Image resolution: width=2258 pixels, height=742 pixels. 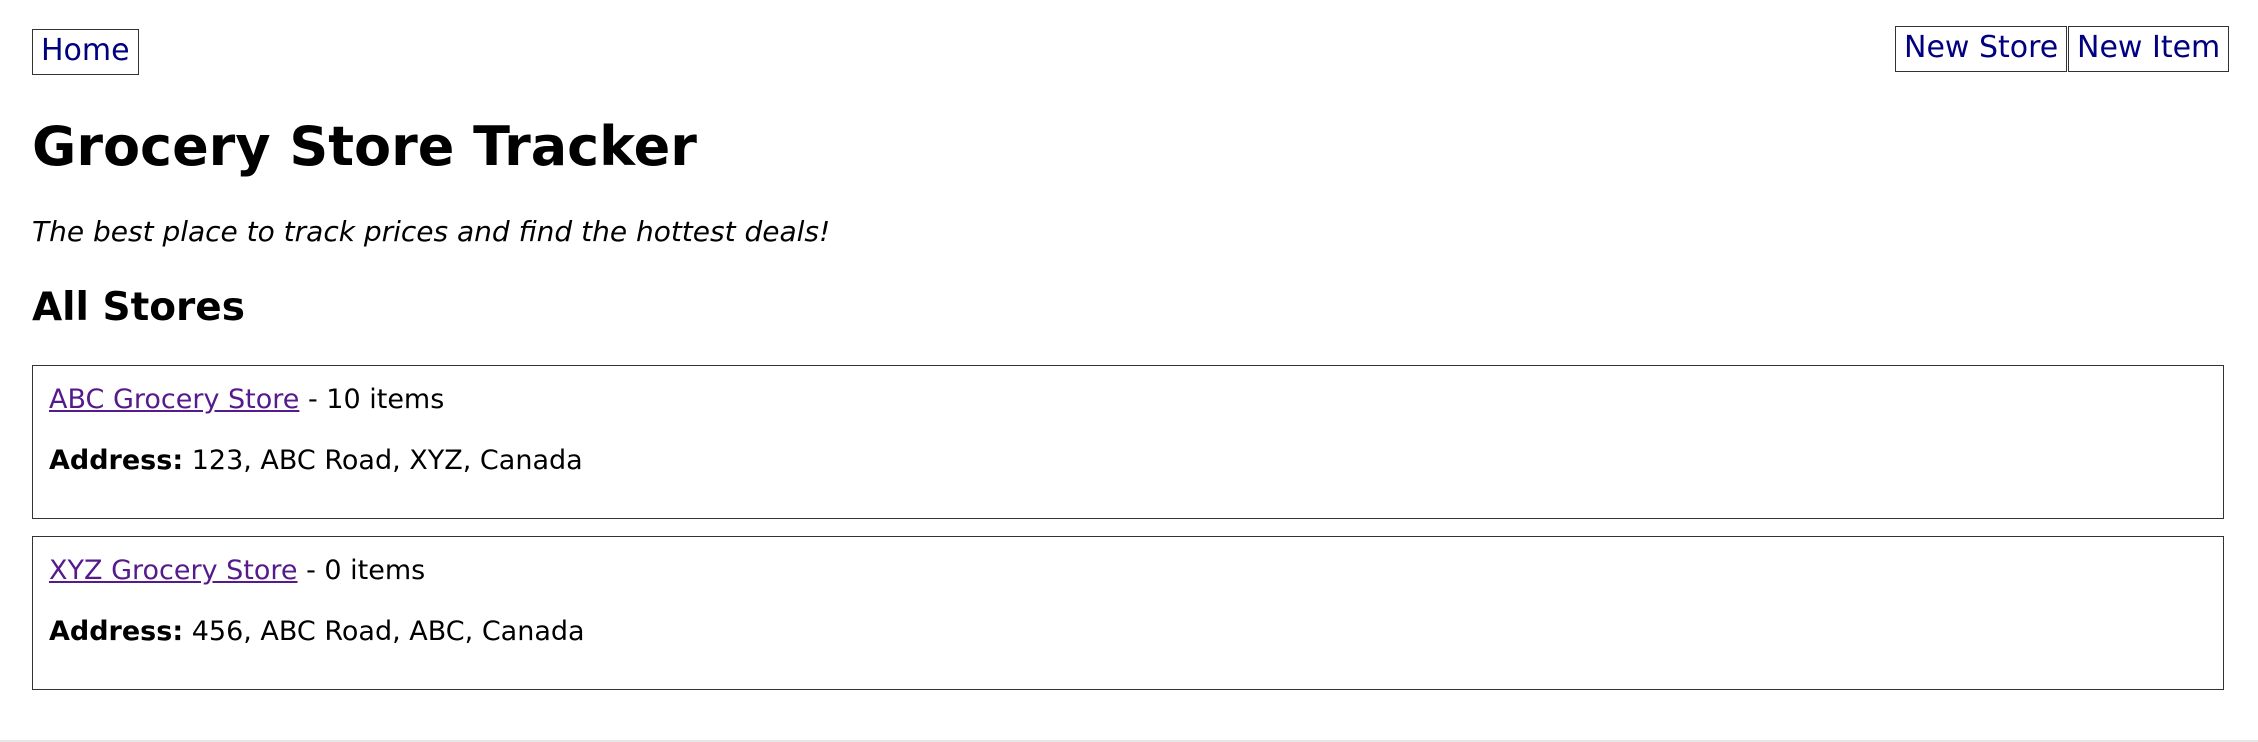 I want to click on store-title-line: ABC Grocery Store - 10 items, so click(x=246, y=400).